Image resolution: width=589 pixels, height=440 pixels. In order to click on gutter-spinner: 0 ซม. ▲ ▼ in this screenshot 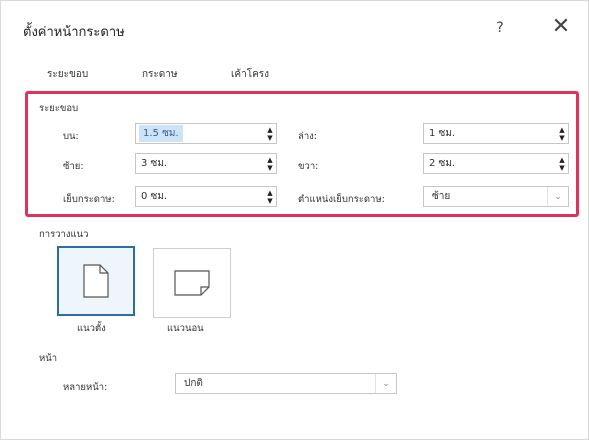, I will do `click(206, 196)`.